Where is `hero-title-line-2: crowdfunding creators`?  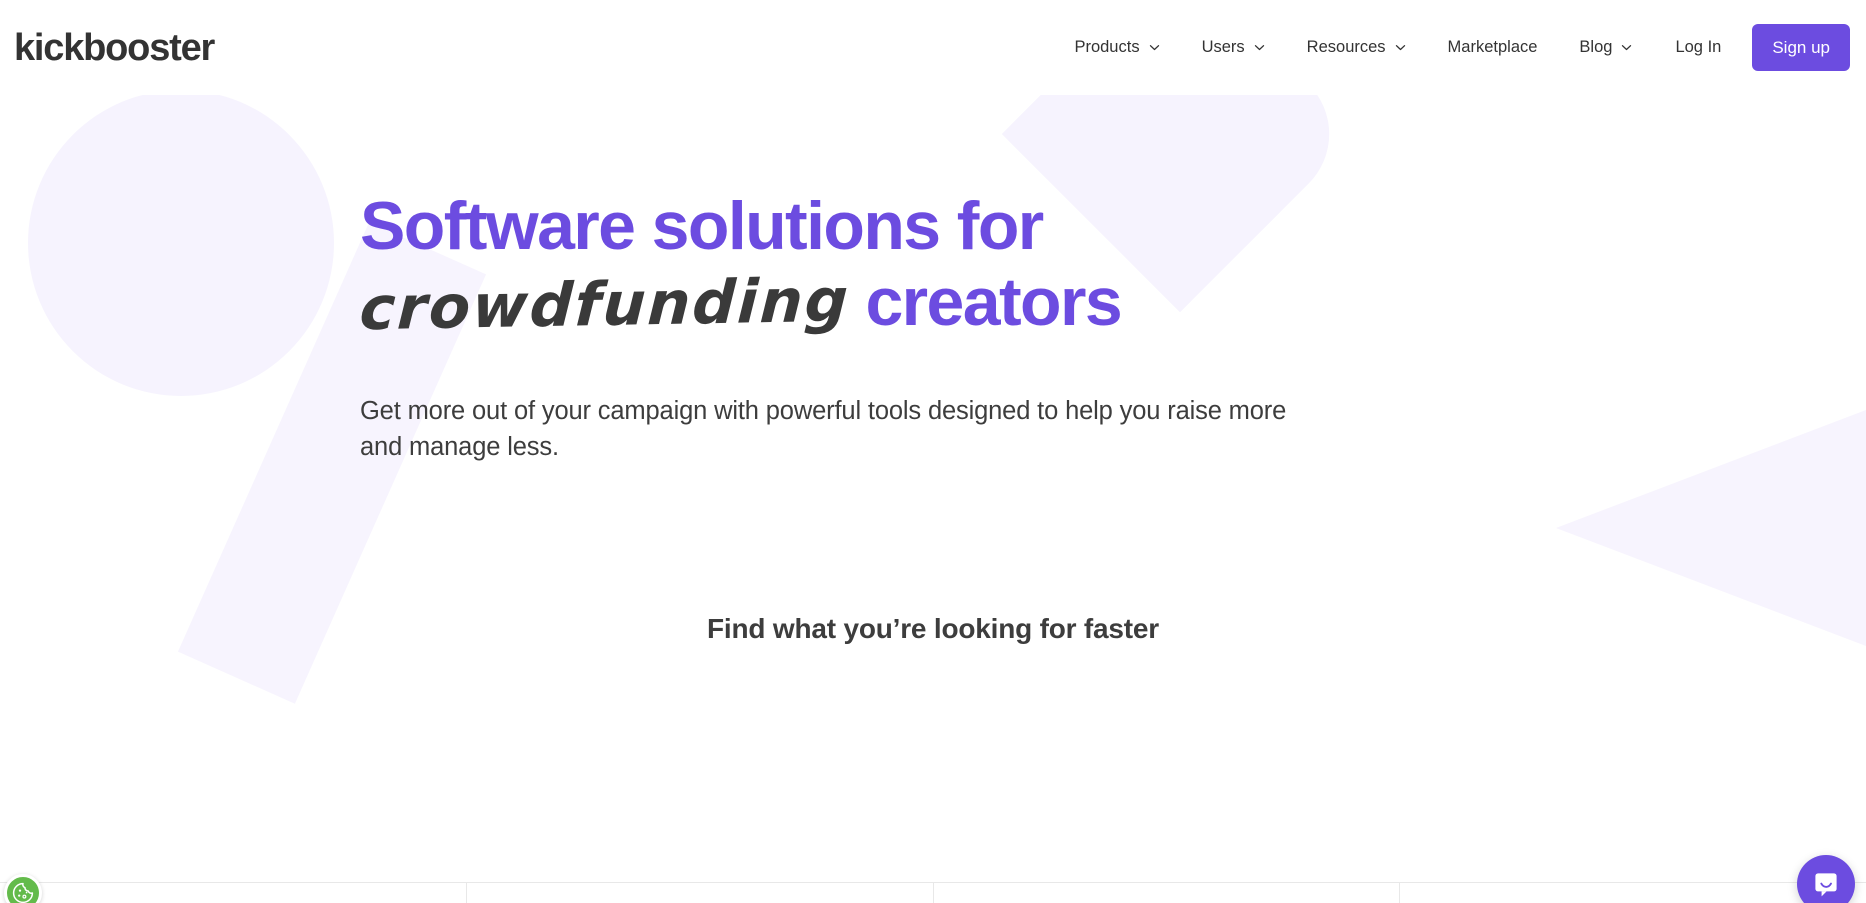
hero-title-line-2: crowdfunding creators is located at coordinates (889, 304).